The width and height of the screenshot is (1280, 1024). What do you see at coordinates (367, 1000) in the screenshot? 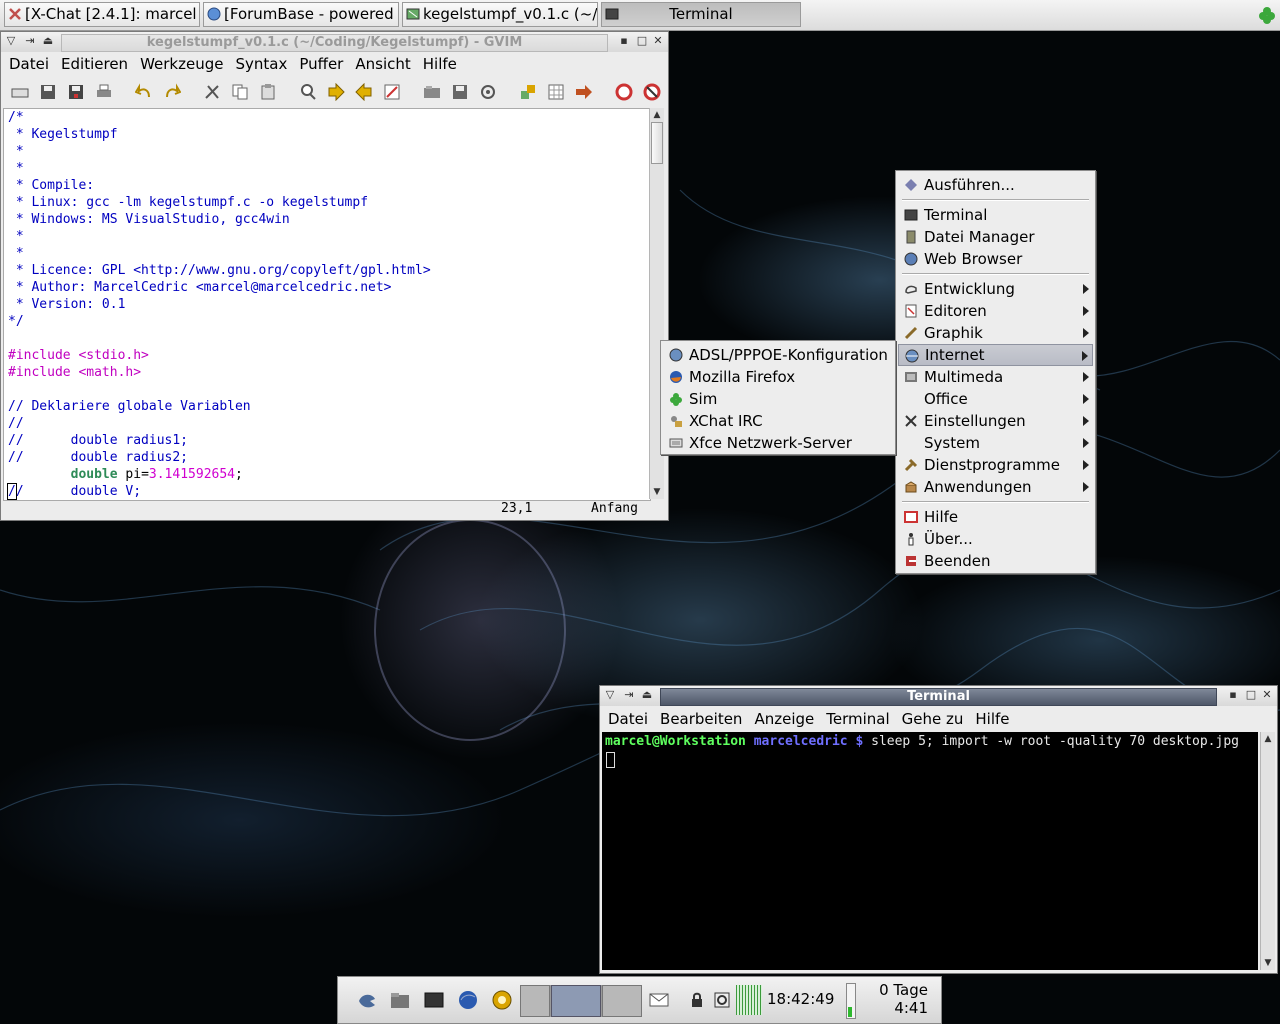
I see `xfce-menu-icon` at bounding box center [367, 1000].